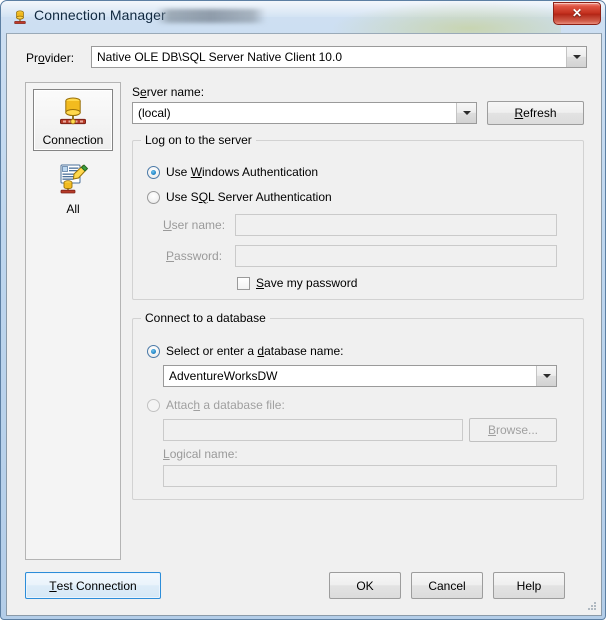 This screenshot has height=620, width=606. I want to click on attach-database-file-input, so click(313, 430).